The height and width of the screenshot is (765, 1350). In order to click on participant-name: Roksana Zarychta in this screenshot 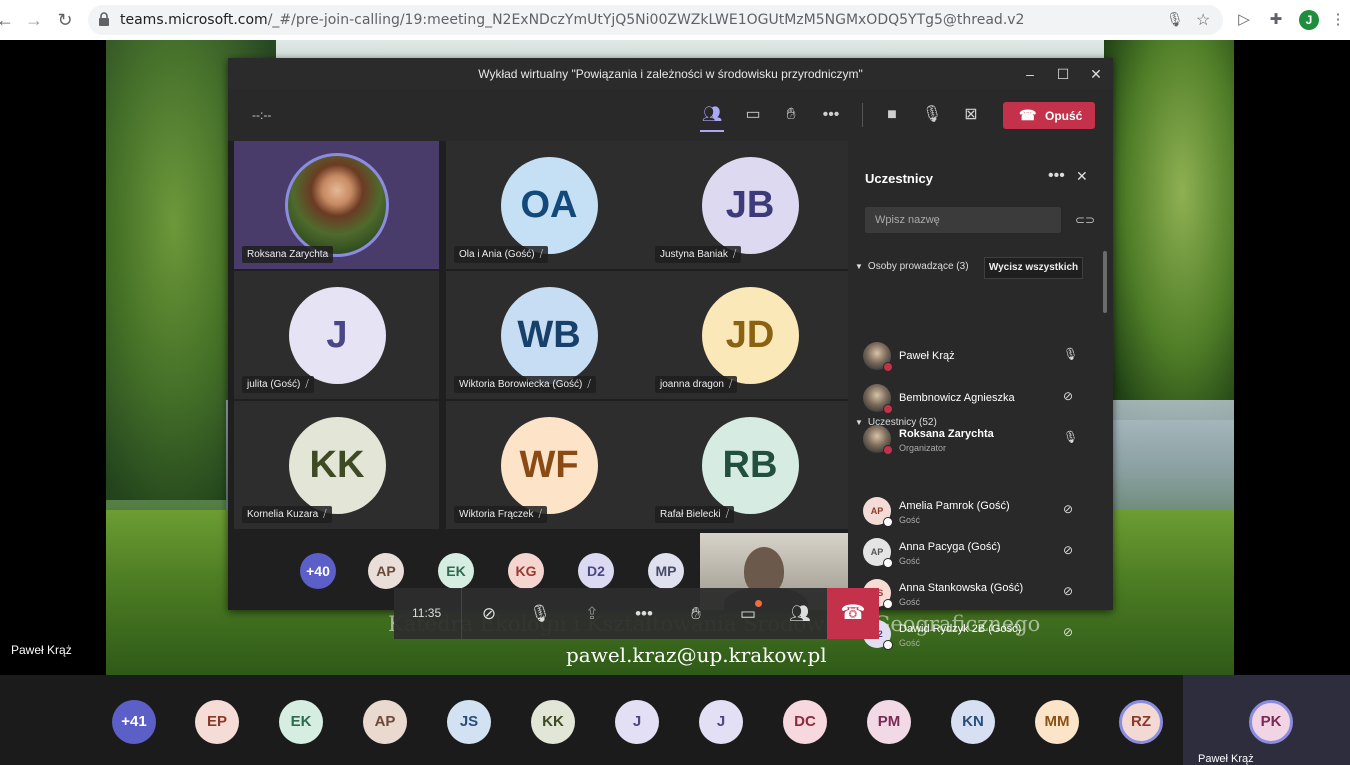, I will do `click(946, 434)`.